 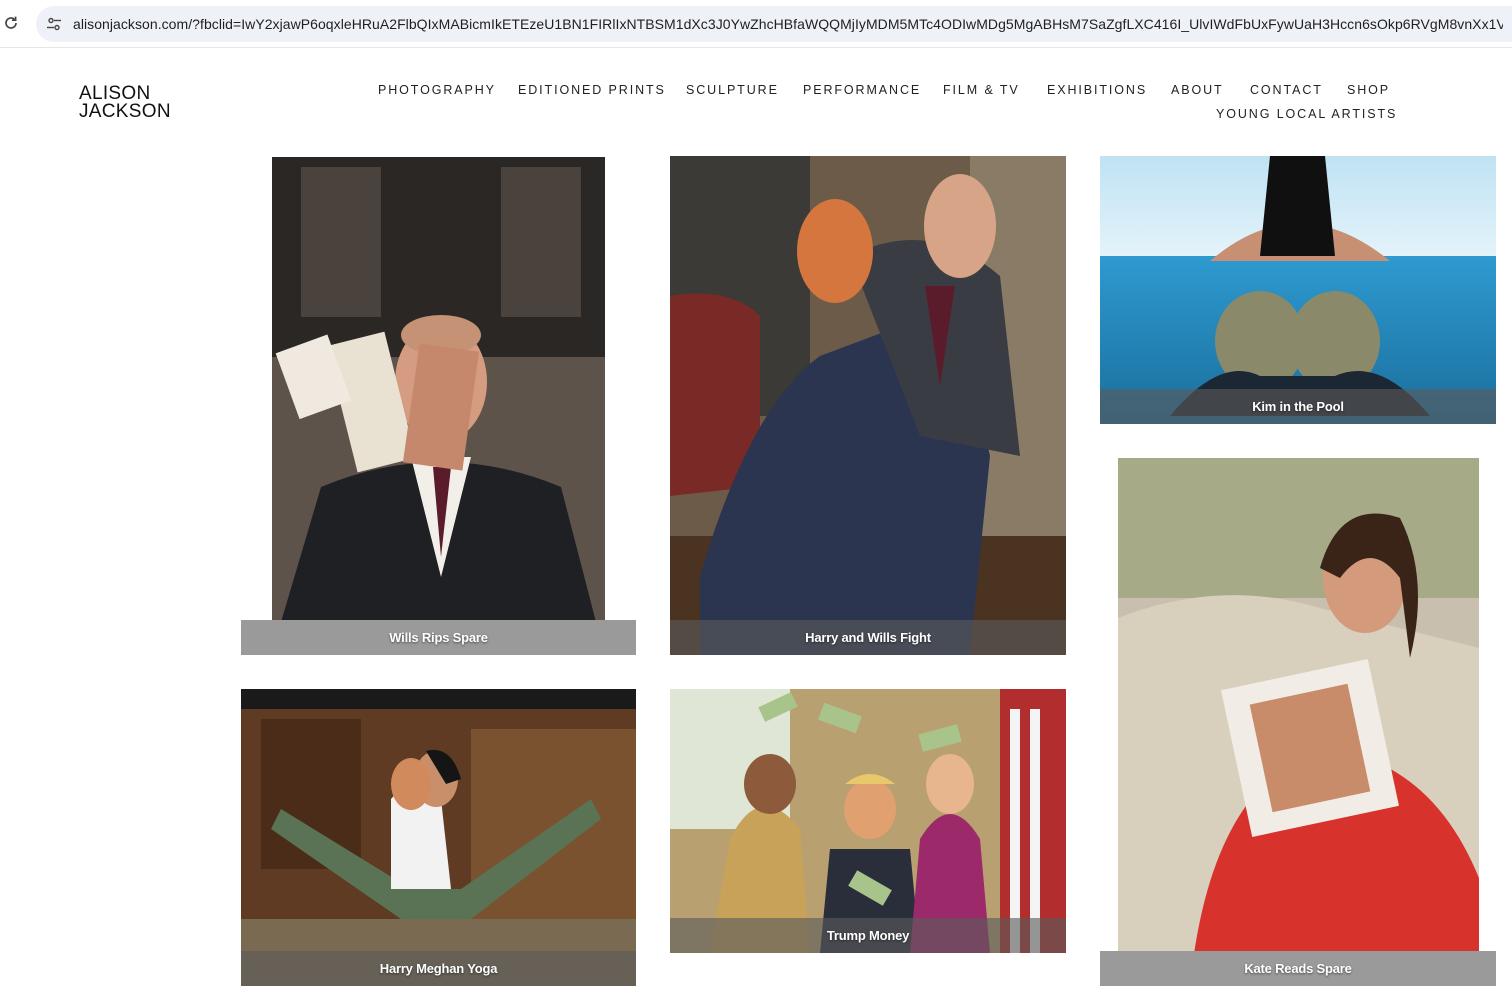 I want to click on nav-film-tv: FILM & TV, so click(x=981, y=90).